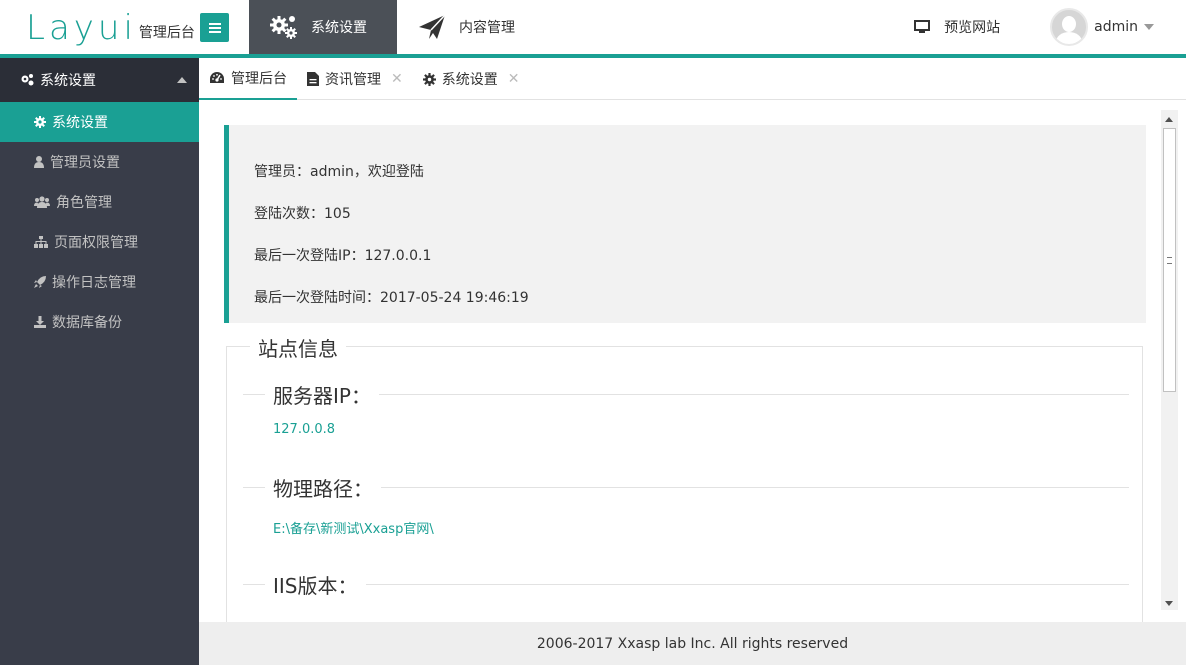 This screenshot has height=665, width=1186. Describe the element at coordinates (339, 28) in the screenshot. I see `topnav-label: 系统设置` at that location.